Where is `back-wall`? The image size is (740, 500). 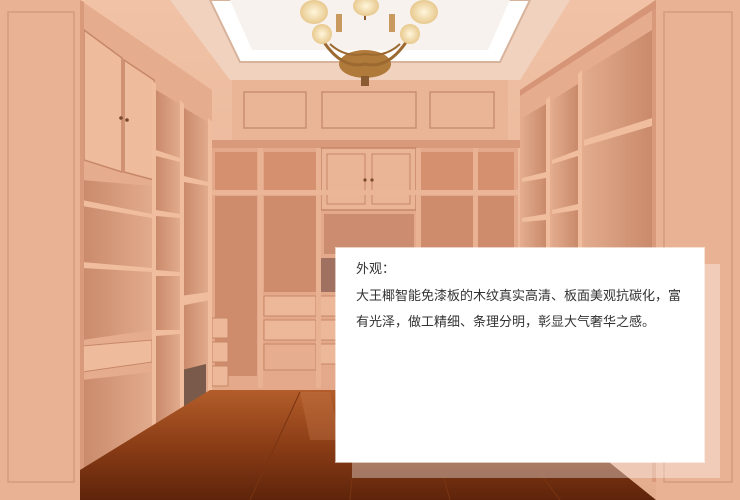
back-wall is located at coordinates (365, 114).